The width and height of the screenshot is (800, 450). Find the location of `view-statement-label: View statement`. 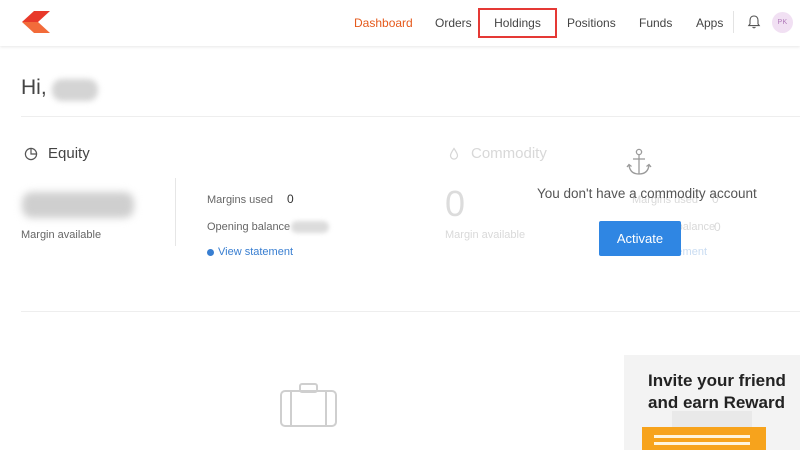

view-statement-label: View statement is located at coordinates (256, 252).